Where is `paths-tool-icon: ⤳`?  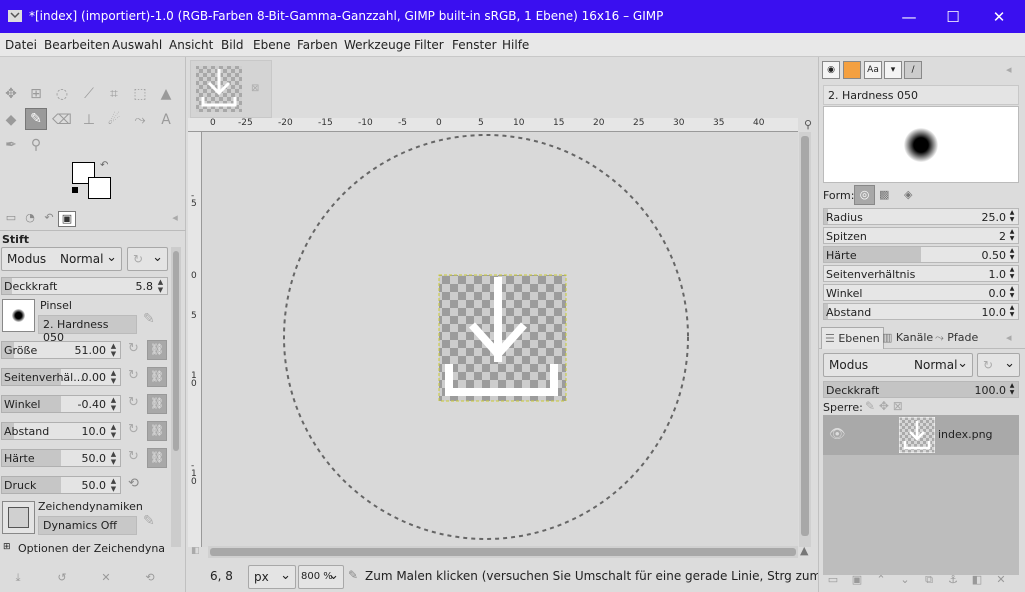 paths-tool-icon: ⤳ is located at coordinates (140, 120).